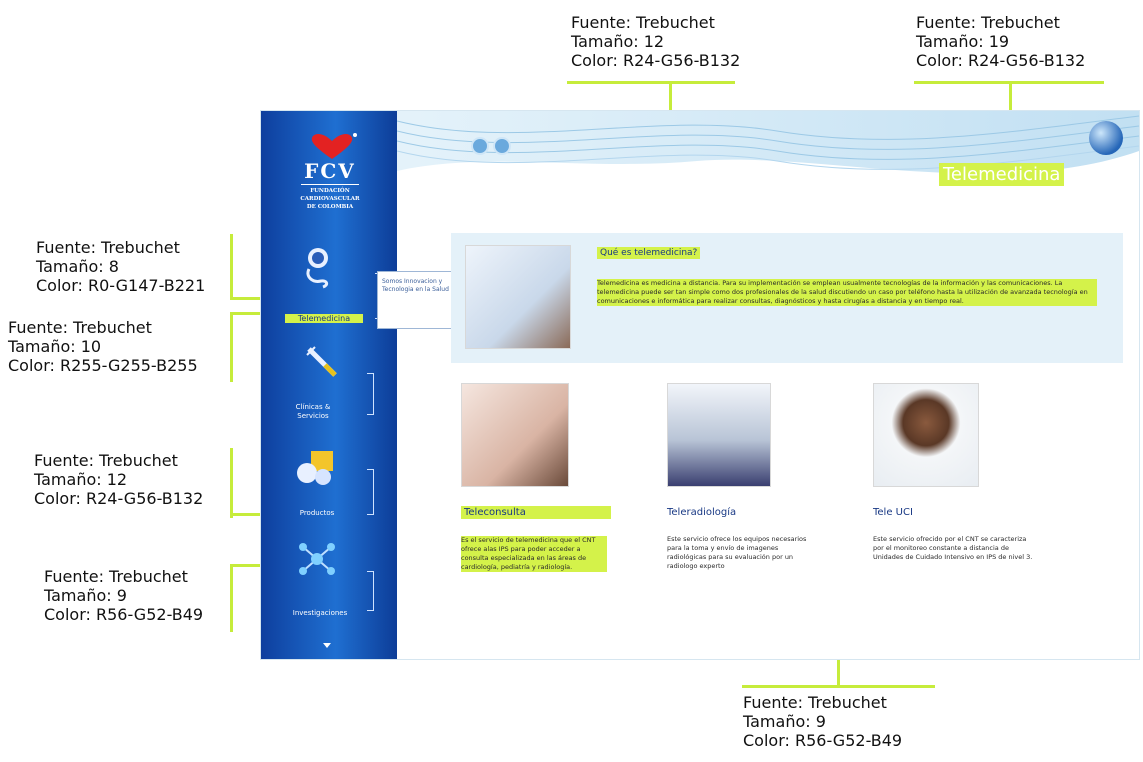 The image size is (1143, 762). I want to click on heart-logo-icon, so click(334, 146).